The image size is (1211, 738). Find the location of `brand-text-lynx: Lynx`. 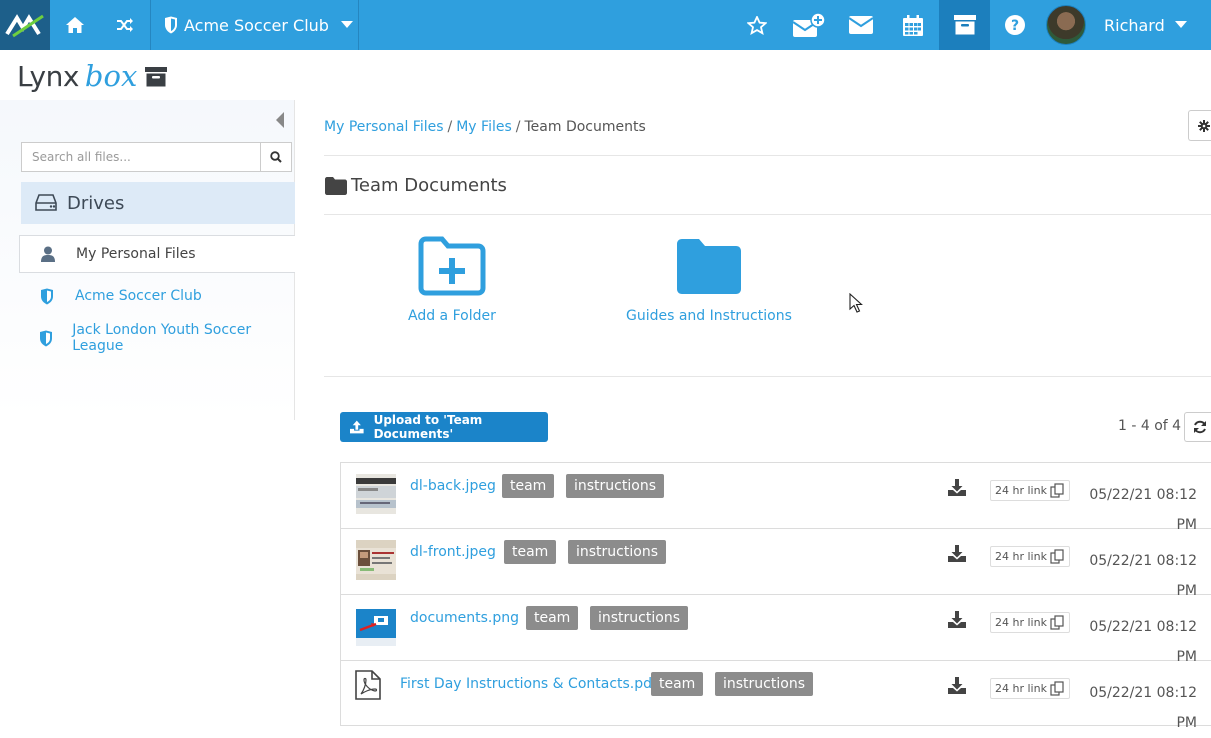

brand-text-lynx: Lynx is located at coordinates (48, 76).